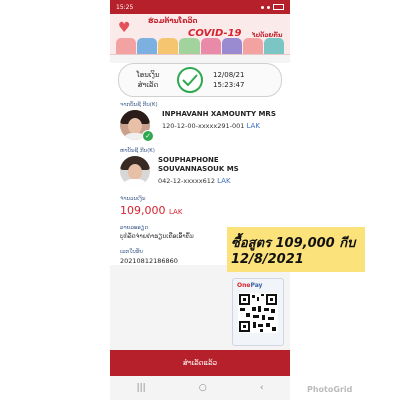 The image size is (400, 400). I want to click on status-label-line1: ໂອນເງິນ, so click(148, 75).